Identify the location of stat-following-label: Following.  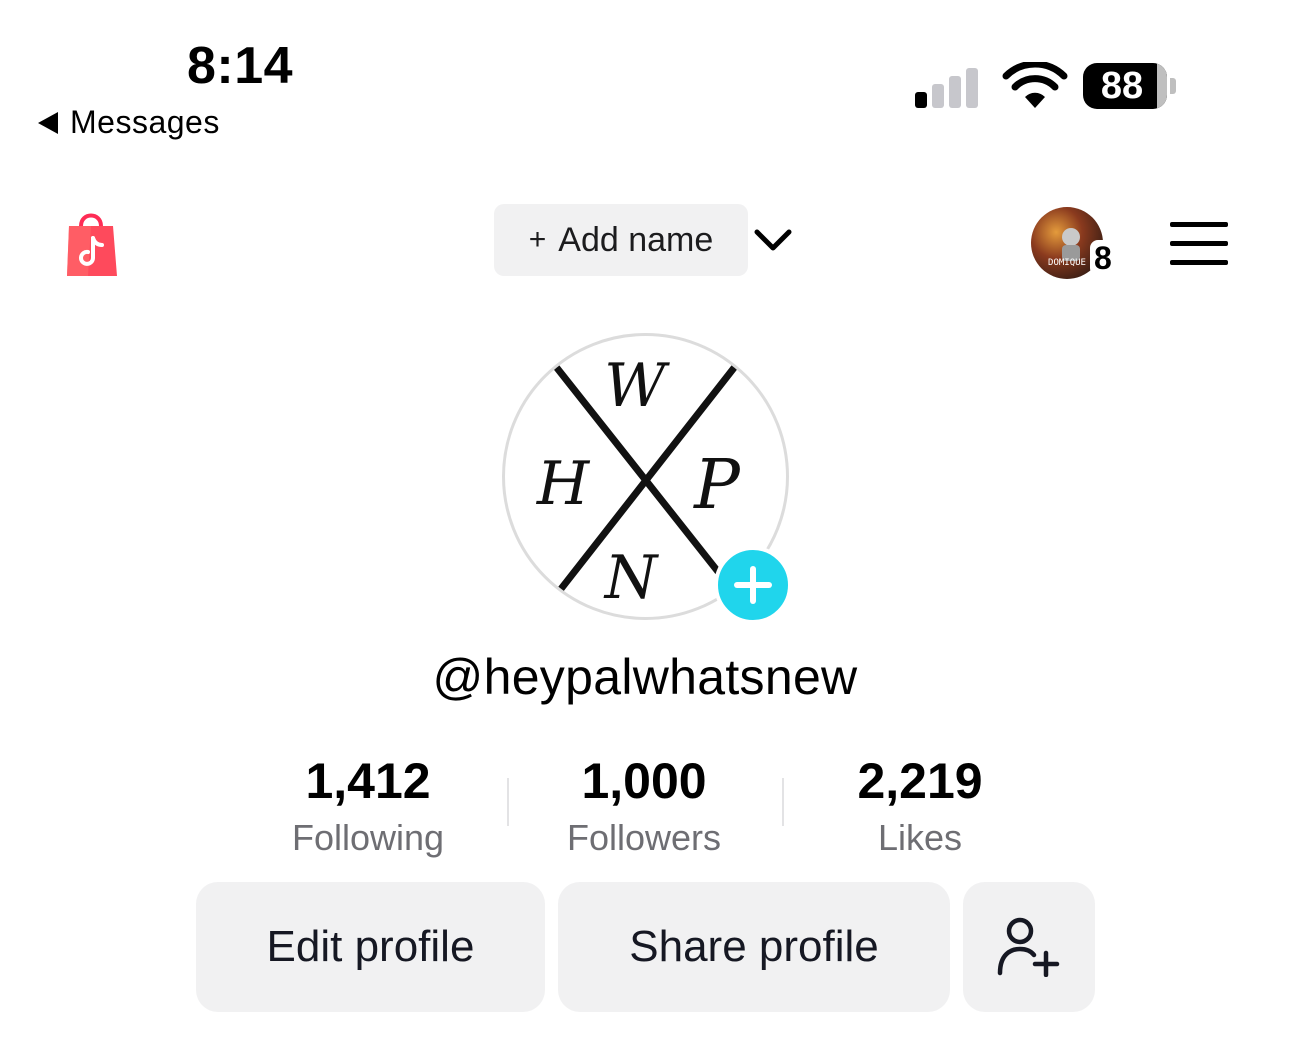
(368, 837).